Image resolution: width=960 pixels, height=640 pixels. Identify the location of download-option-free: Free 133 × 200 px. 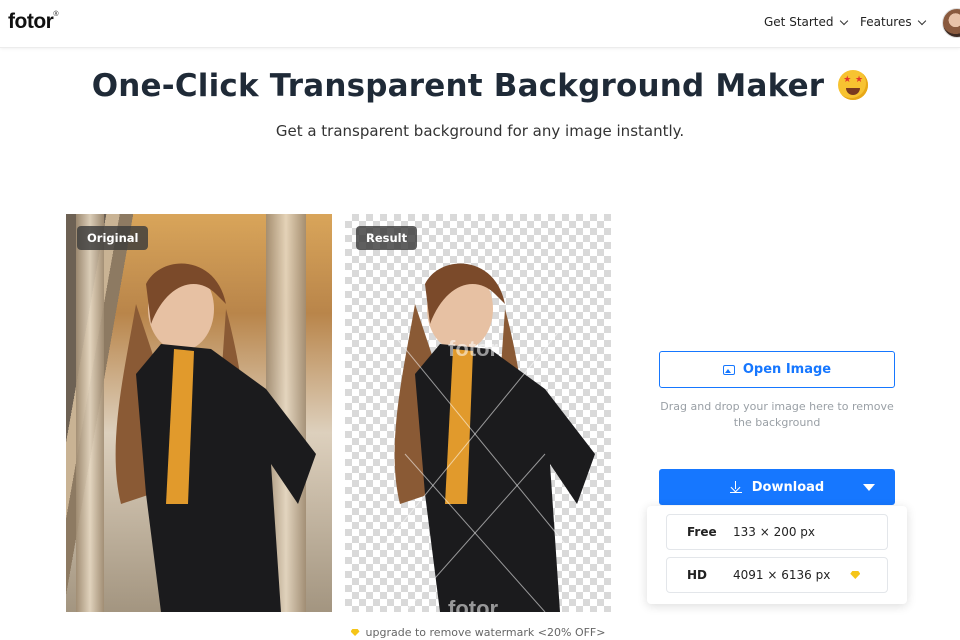
(777, 532).